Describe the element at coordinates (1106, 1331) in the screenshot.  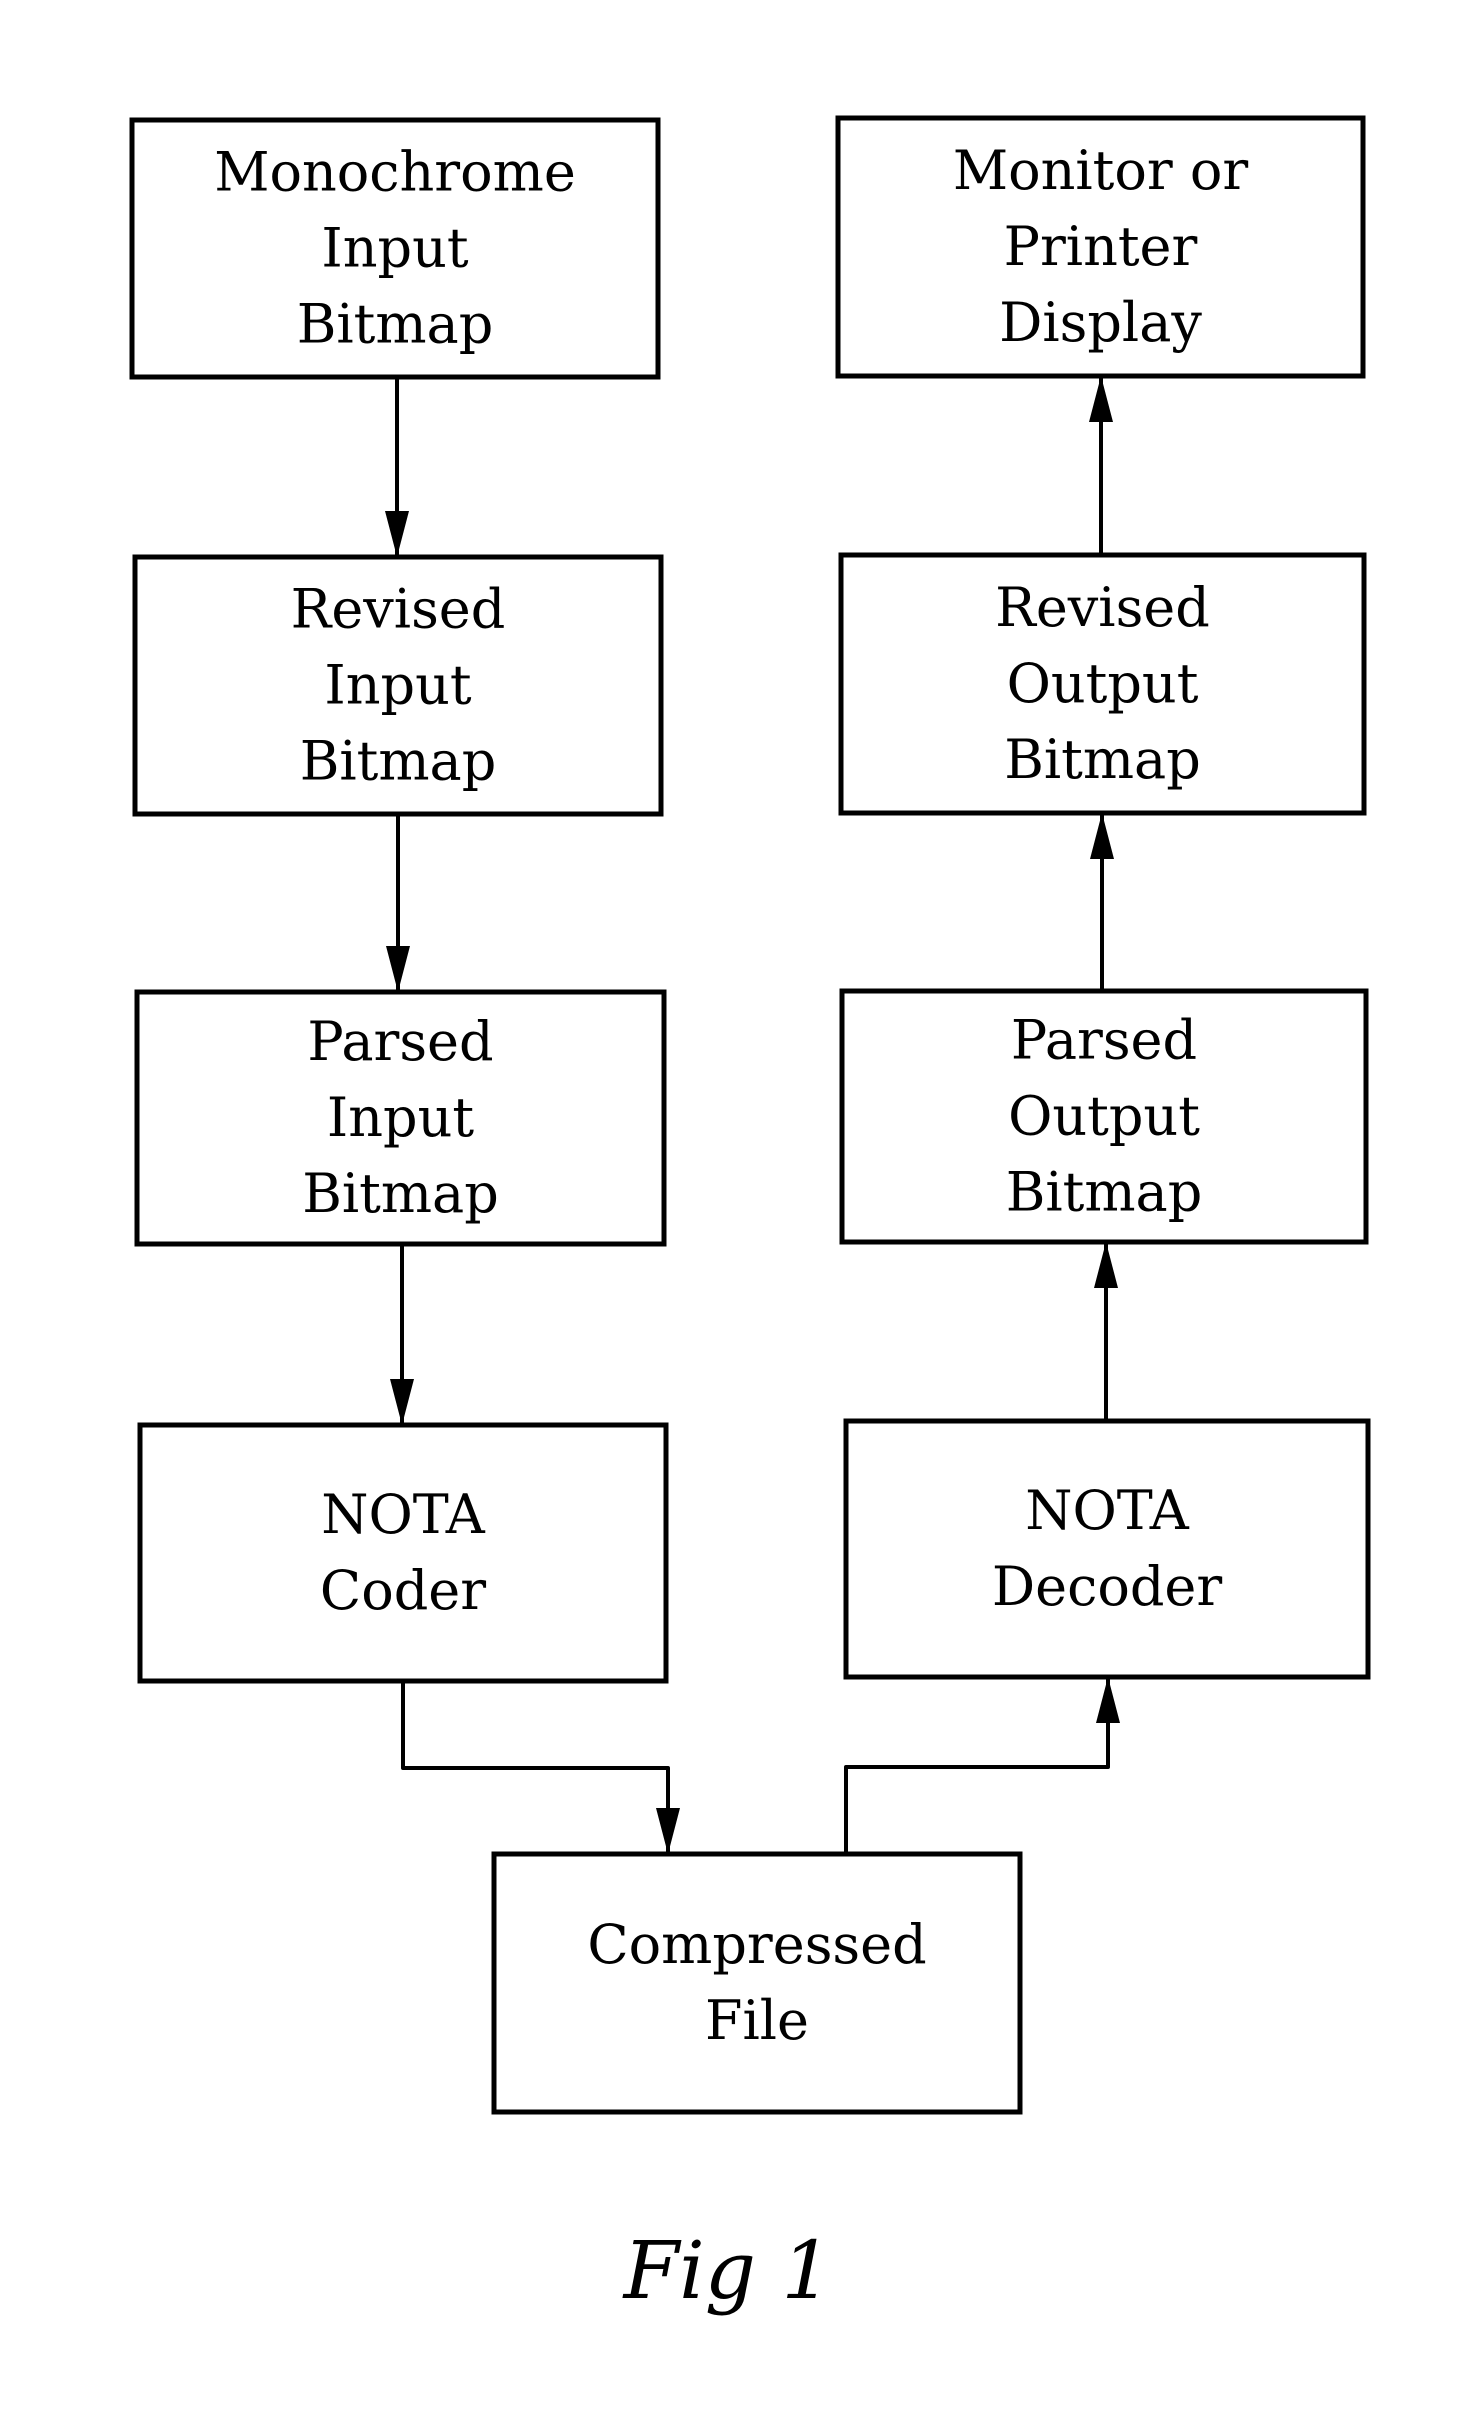
I see `edge-nota-decoder-to-parsed-output-bitmap` at that location.